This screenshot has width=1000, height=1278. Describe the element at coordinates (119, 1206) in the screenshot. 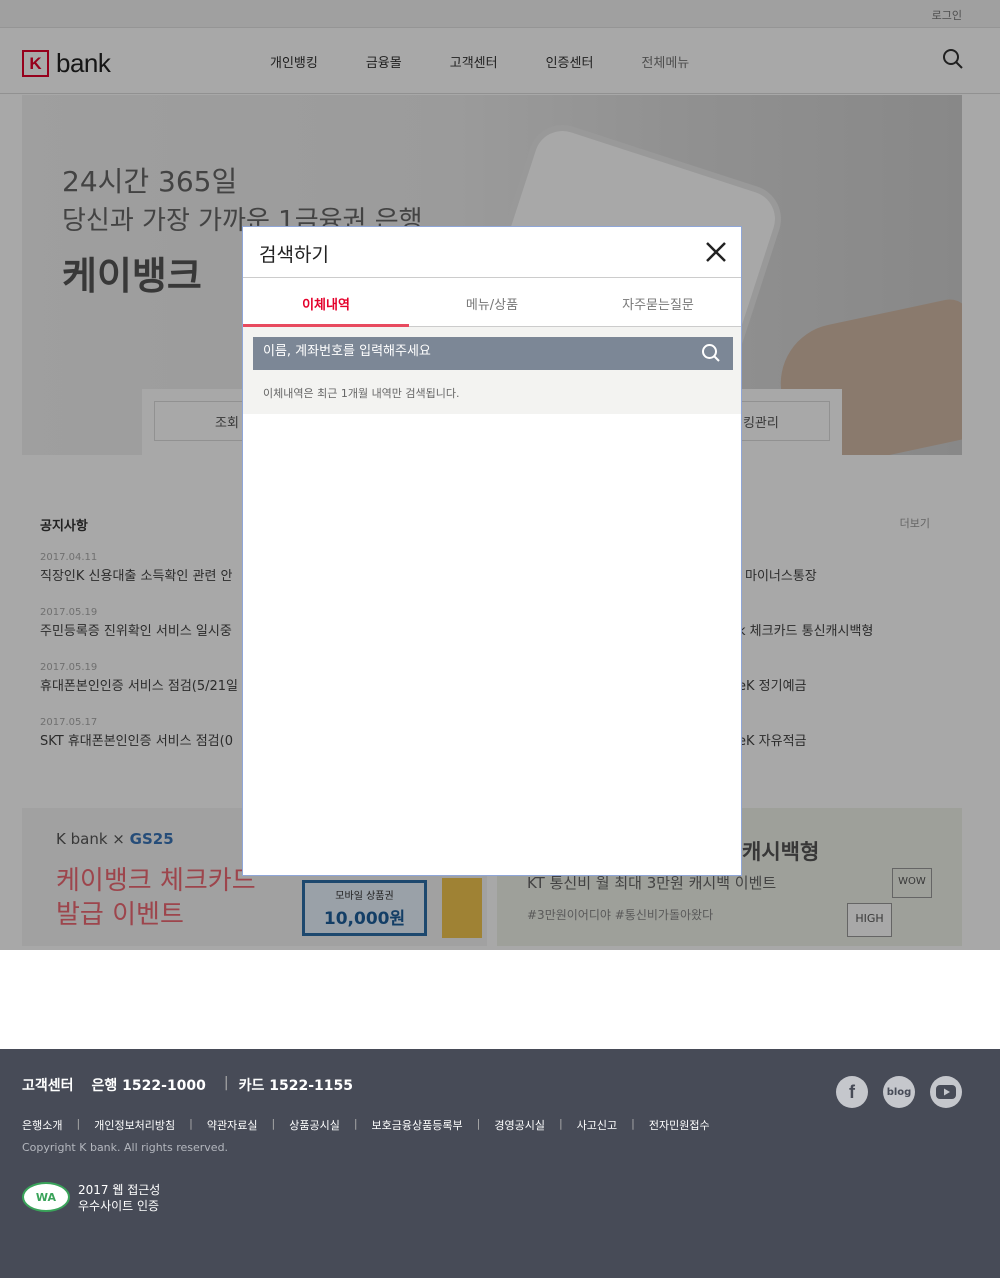

I see `cert-line-2: 우수사이트 인증` at that location.